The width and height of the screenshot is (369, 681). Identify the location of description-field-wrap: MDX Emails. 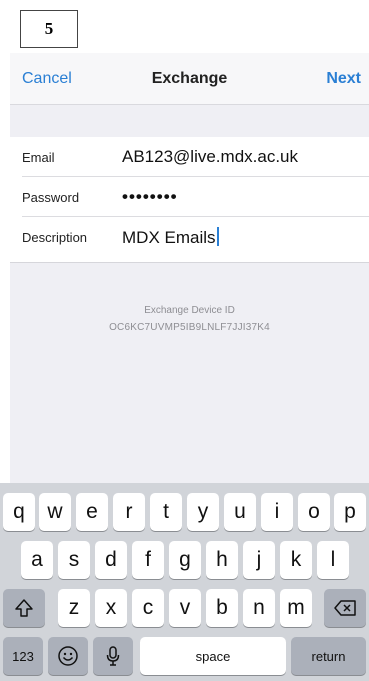
(170, 237).